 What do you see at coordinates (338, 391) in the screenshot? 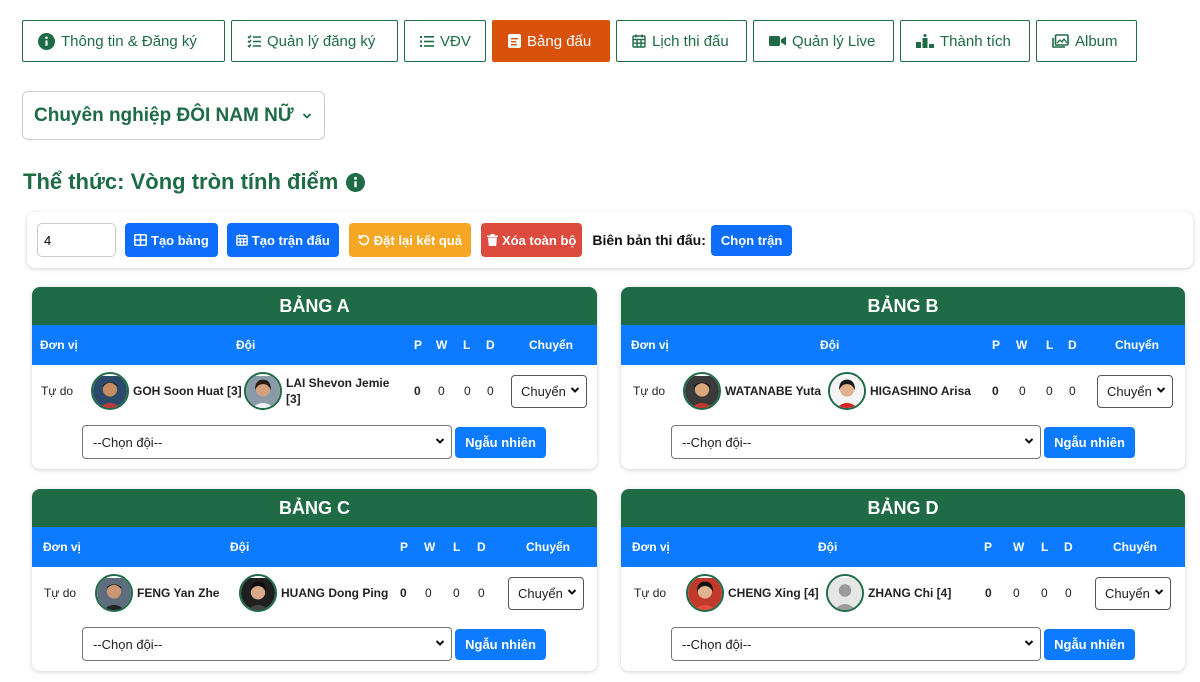
I see `player-name: LAI Shevon Jemie [3]` at bounding box center [338, 391].